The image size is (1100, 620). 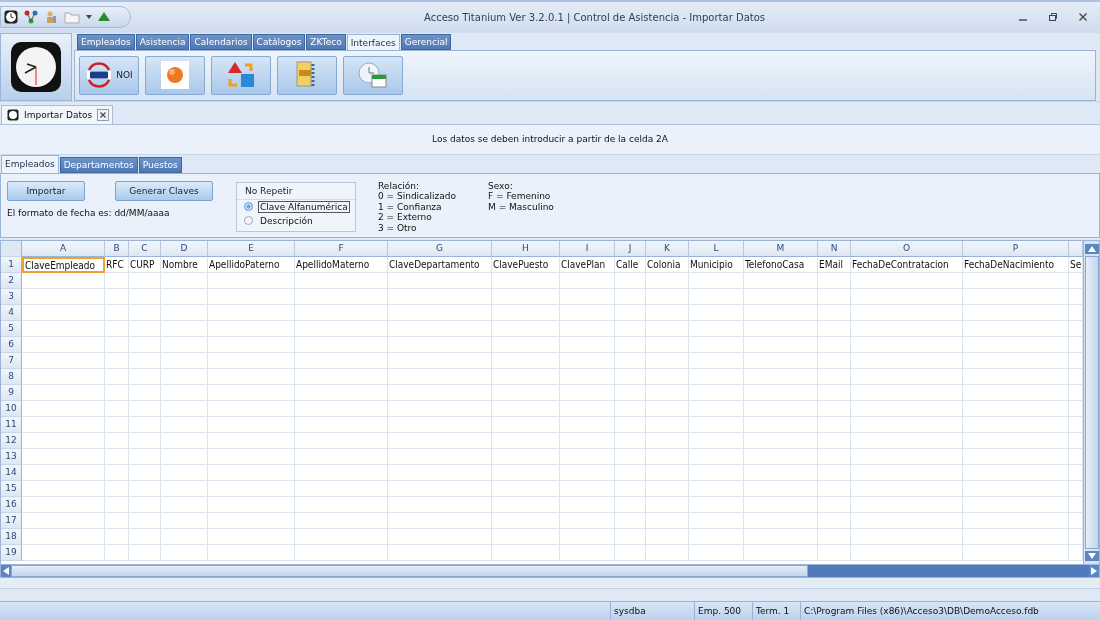 I want to click on column-header: L, so click(x=716, y=248).